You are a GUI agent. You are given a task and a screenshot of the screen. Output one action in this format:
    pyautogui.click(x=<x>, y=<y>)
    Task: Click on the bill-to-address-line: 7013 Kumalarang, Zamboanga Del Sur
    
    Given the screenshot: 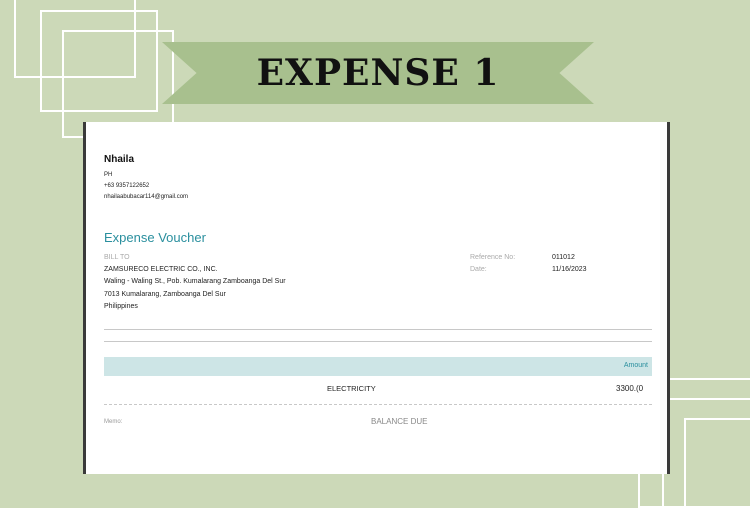 What is the action you would take?
    pyautogui.click(x=165, y=294)
    